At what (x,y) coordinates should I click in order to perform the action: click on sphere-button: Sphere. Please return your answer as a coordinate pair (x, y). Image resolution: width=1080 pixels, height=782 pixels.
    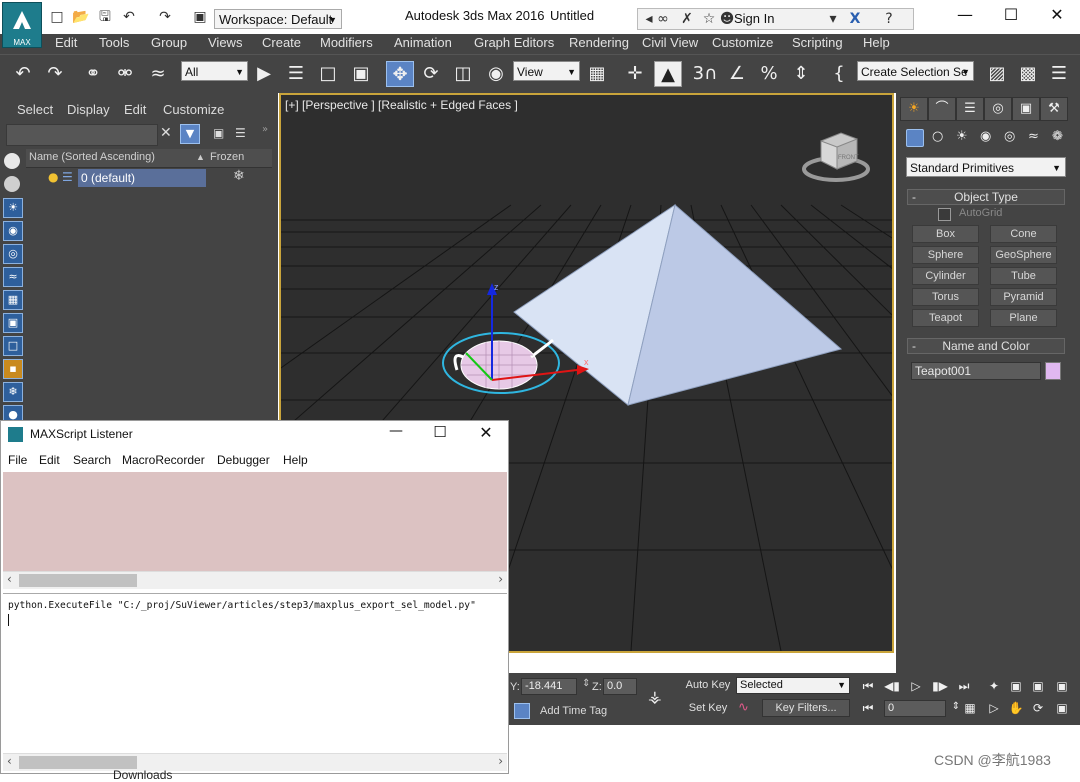
    Looking at the image, I should click on (945, 255).